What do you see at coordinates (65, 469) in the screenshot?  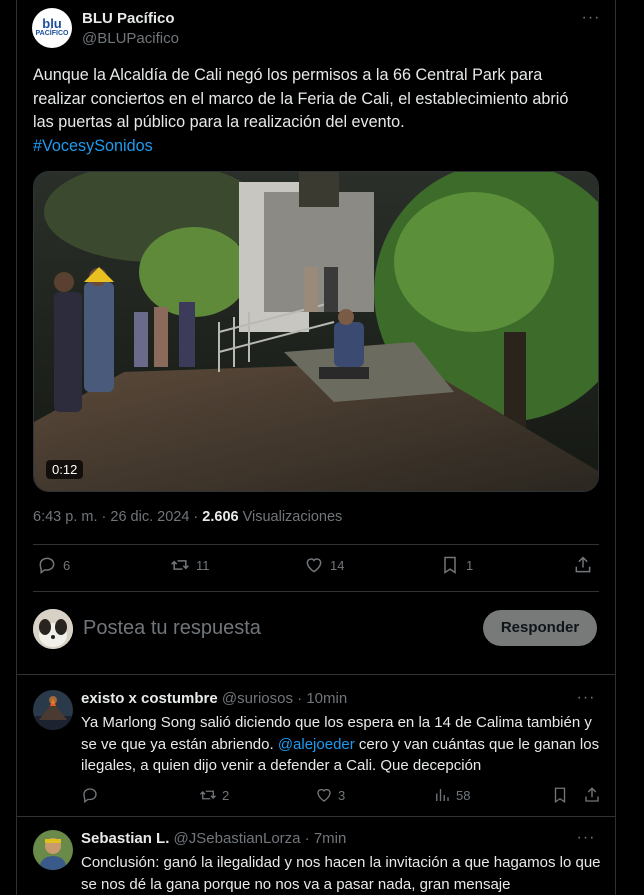 I see `video-duration-badge: 0:12` at bounding box center [65, 469].